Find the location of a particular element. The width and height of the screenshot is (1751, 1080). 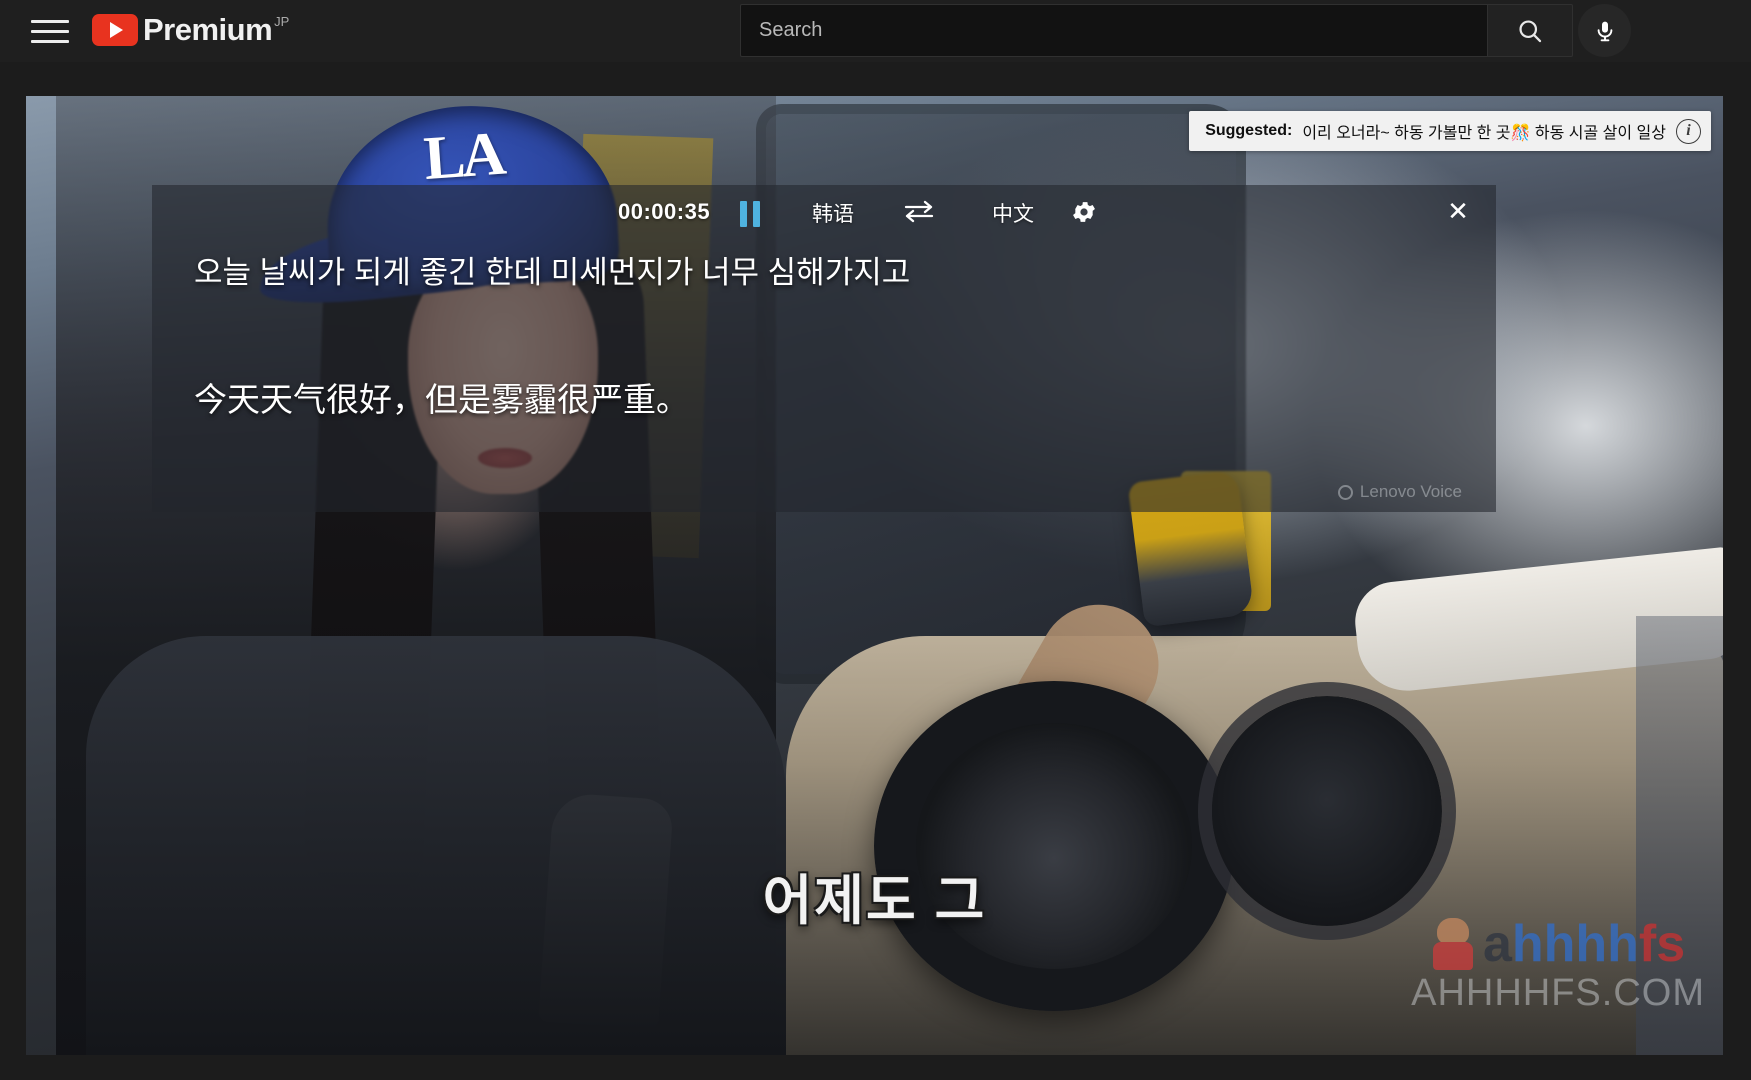

lenovo-voice-watermark: Lenovo Voice is located at coordinates (1399, 492).